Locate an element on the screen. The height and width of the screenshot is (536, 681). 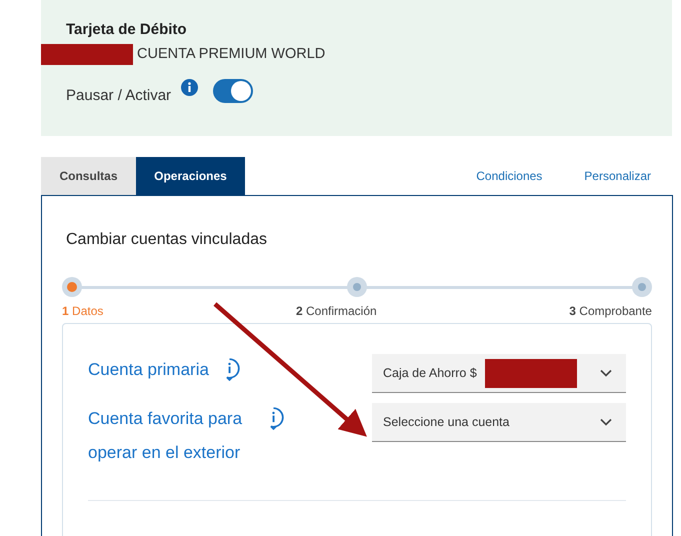
step-label: 1 Datos is located at coordinates (83, 311).